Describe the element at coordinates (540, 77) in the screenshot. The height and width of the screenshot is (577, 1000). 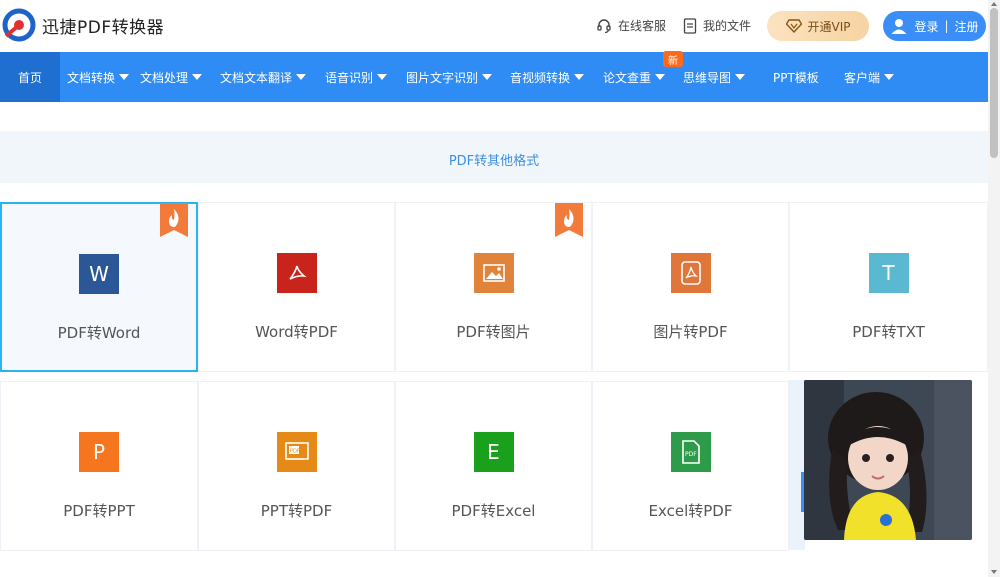
I see `nav-media-label: 音视频转换` at that location.